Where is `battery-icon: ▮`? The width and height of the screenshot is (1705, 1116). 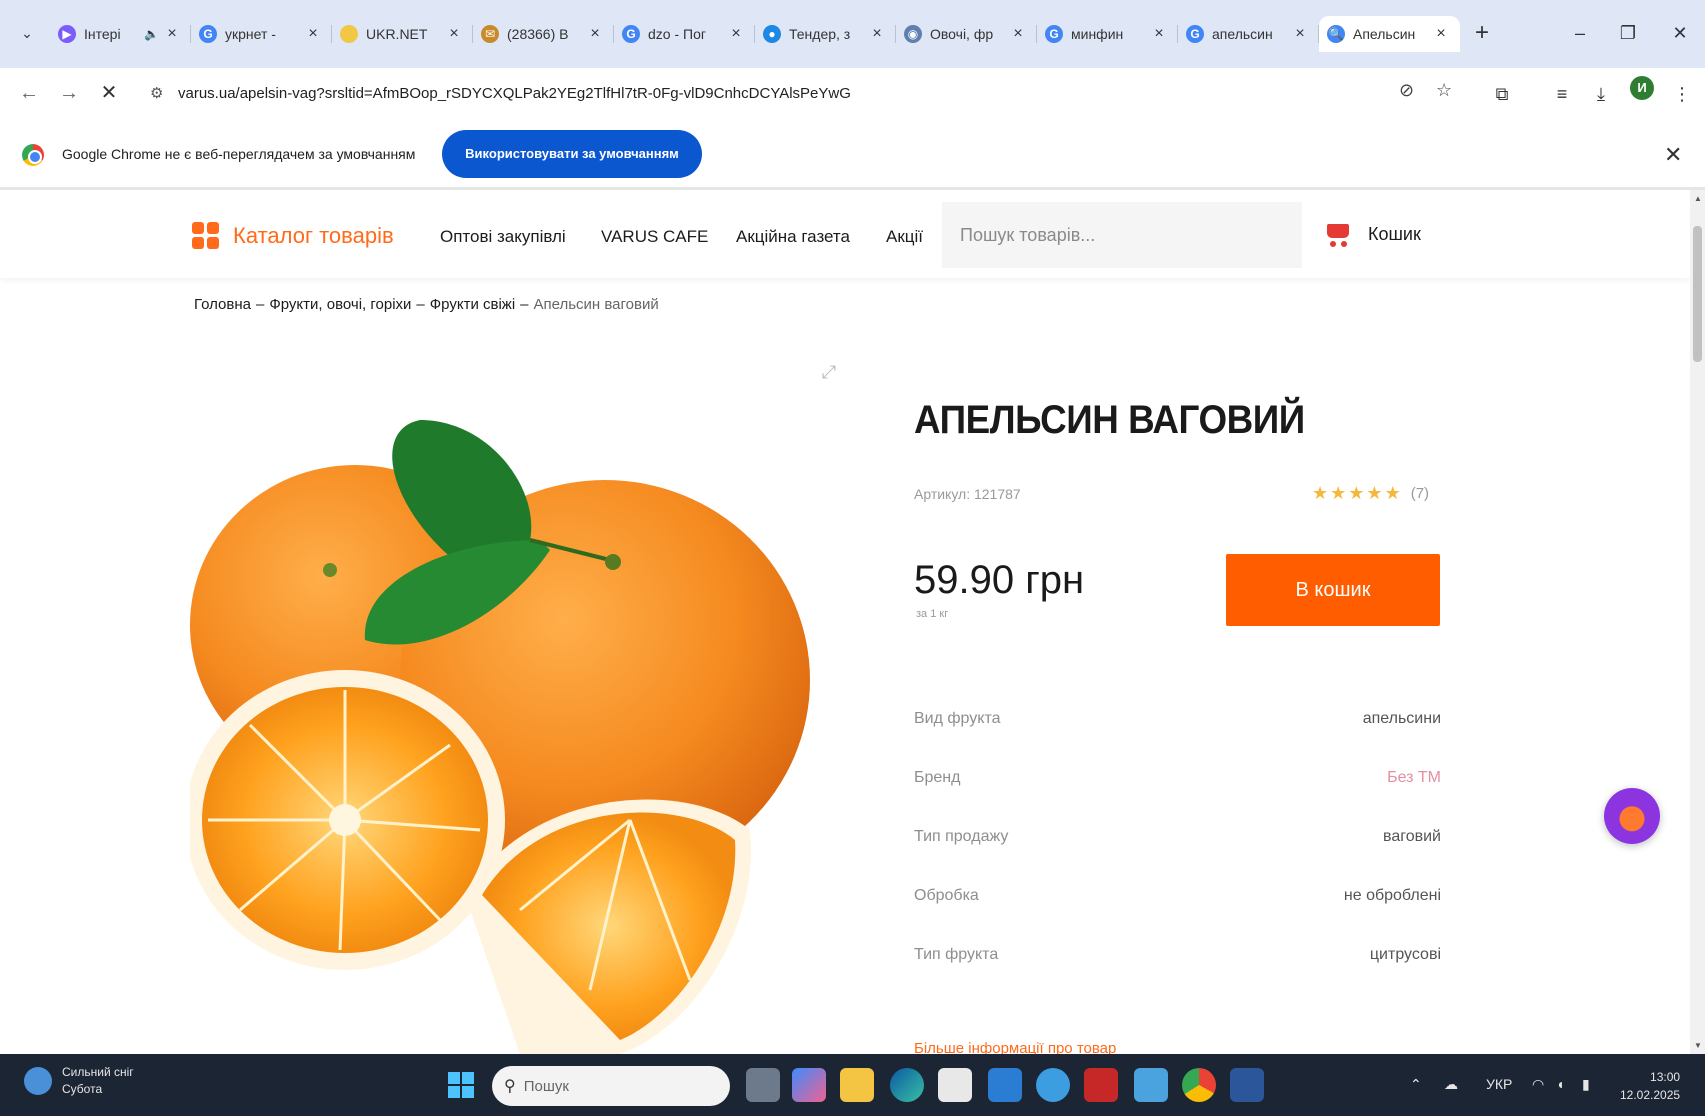
battery-icon: ▮ is located at coordinates (1586, 1084).